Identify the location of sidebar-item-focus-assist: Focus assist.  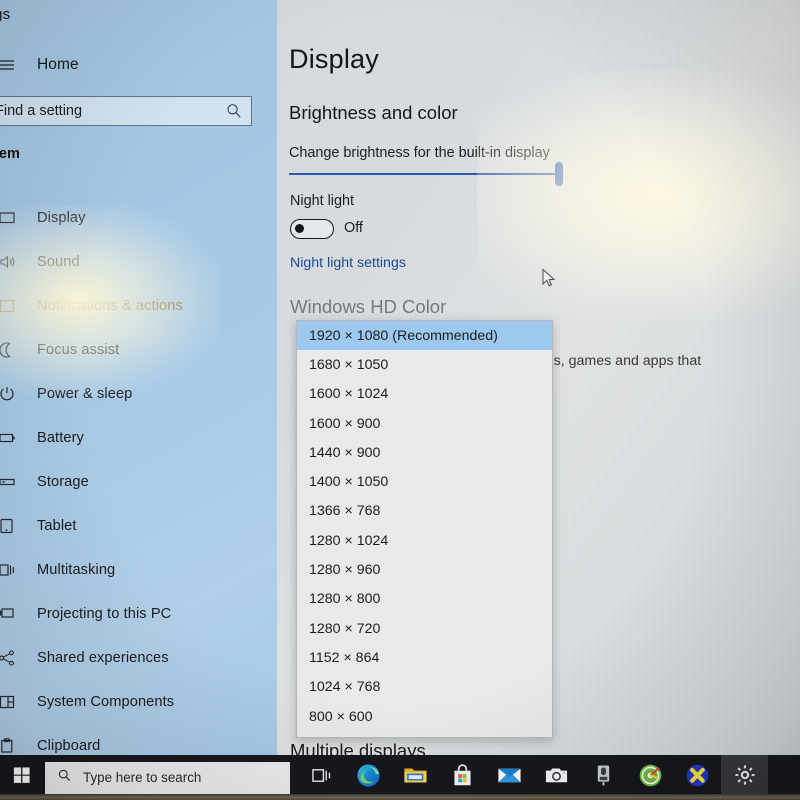
(138, 350).